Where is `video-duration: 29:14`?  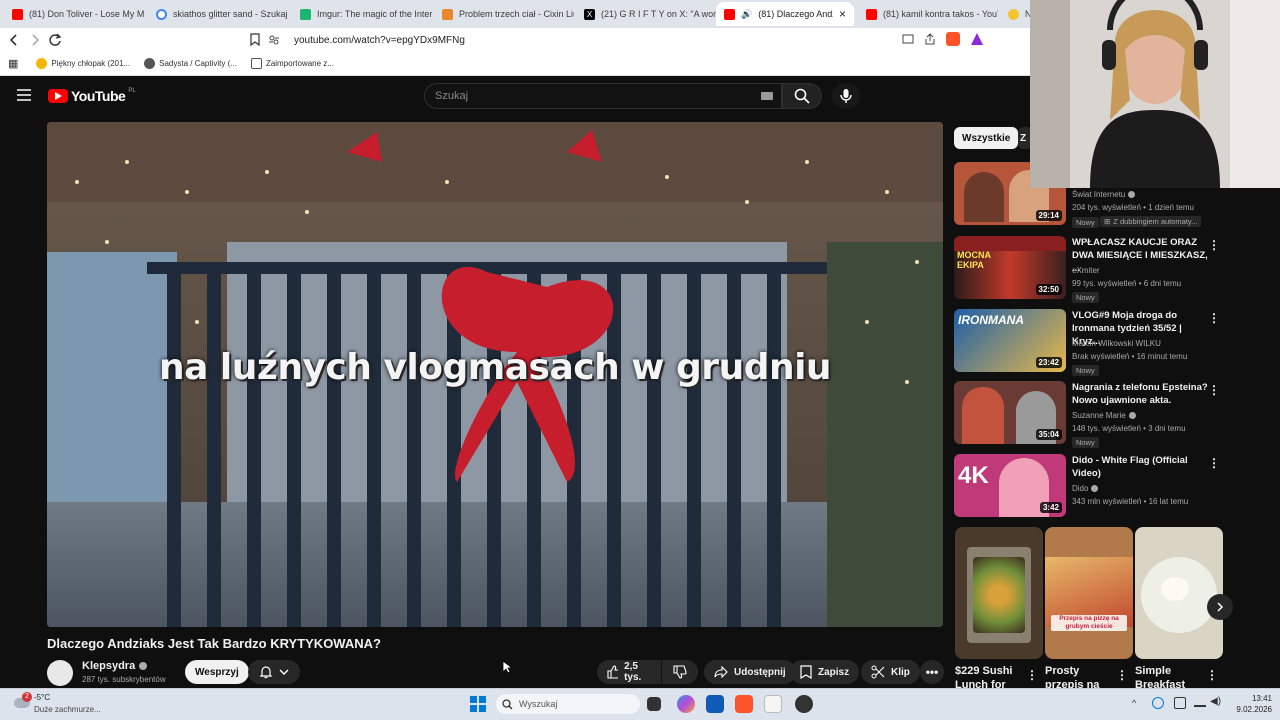
video-duration: 29:14 is located at coordinates (1048, 215).